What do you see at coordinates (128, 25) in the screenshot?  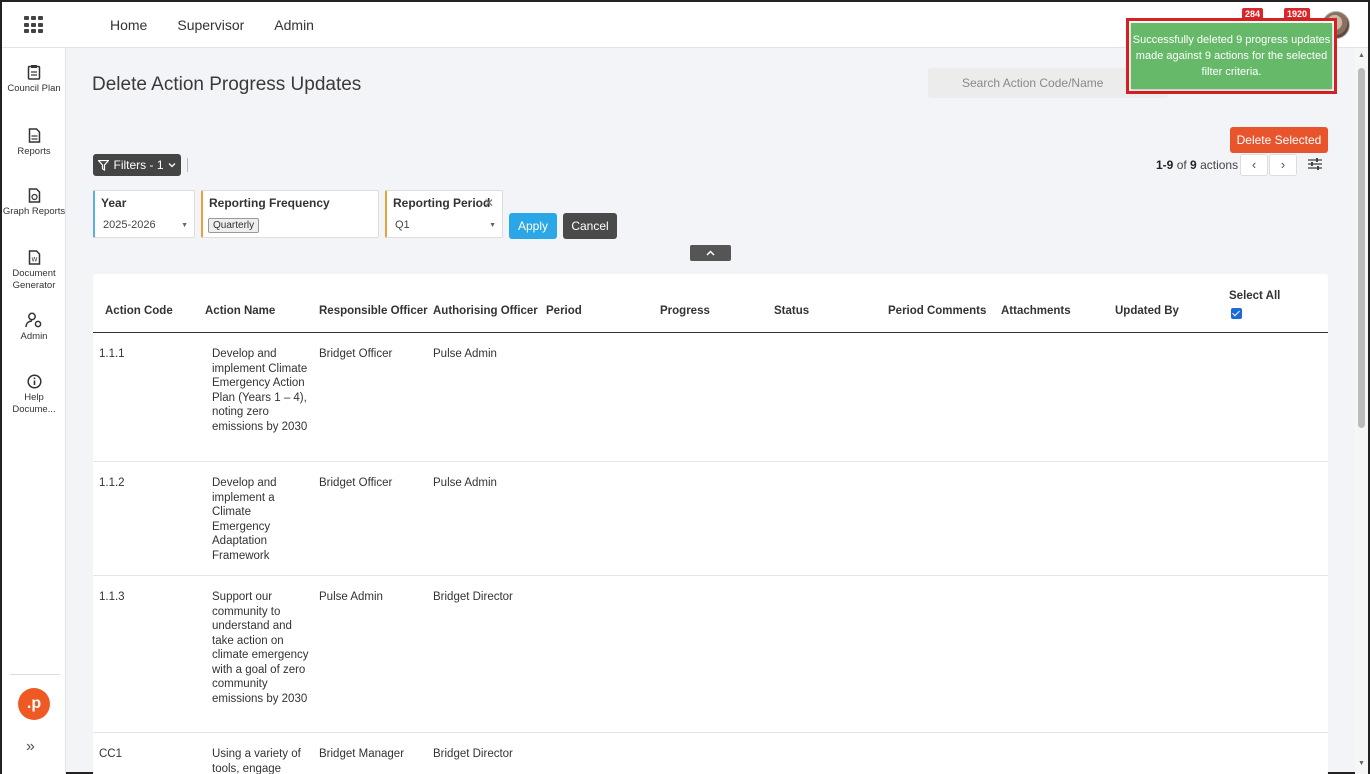 I see `nav-home: Home` at bounding box center [128, 25].